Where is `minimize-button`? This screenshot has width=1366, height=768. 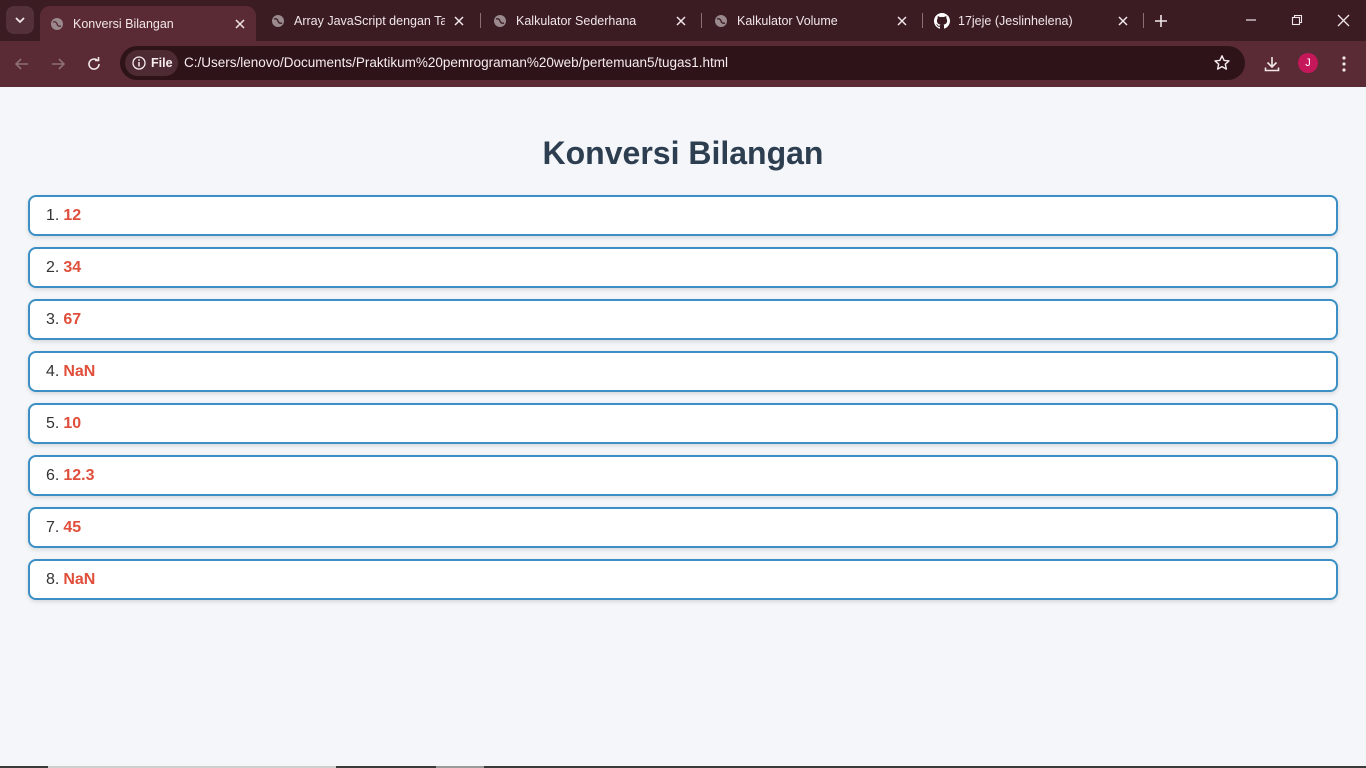
minimize-button is located at coordinates (1251, 20).